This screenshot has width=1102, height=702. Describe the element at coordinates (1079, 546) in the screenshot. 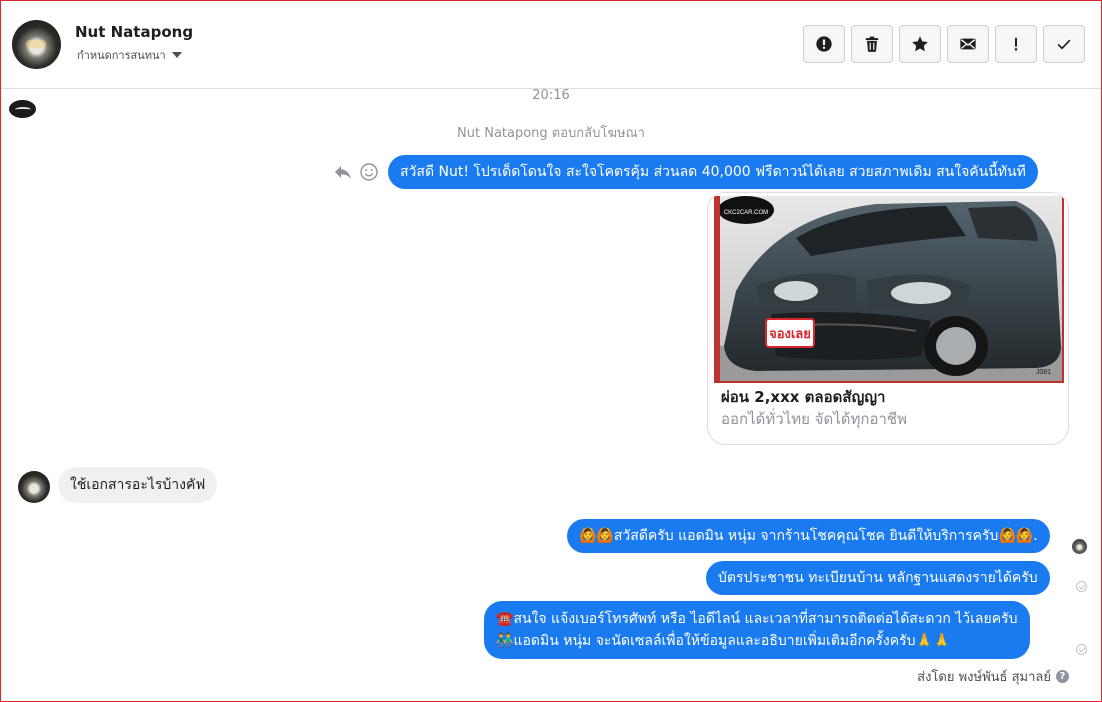

I see `seen-avatar` at that location.